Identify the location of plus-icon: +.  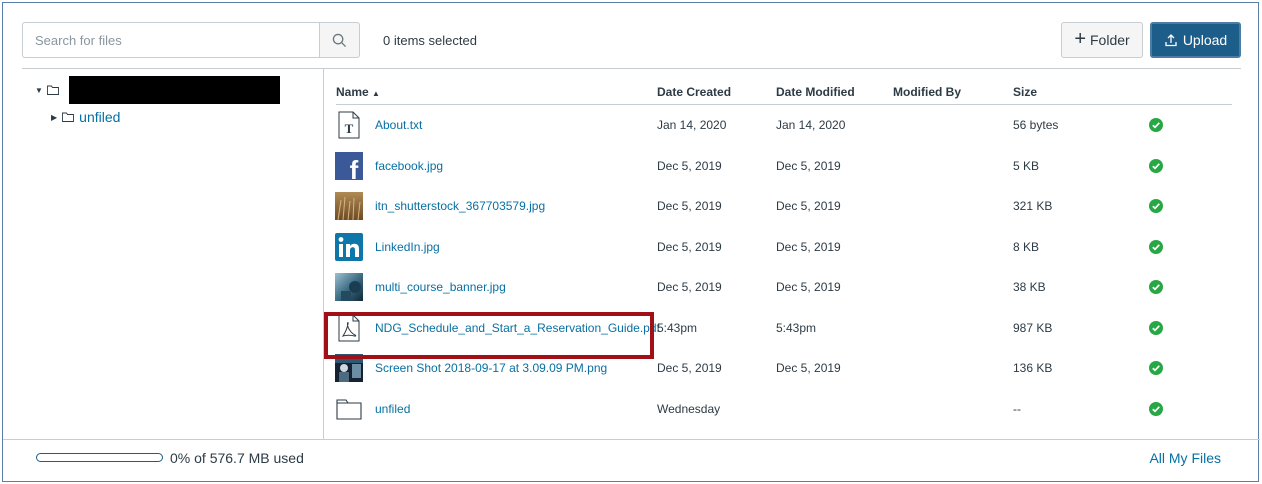
(1080, 39).